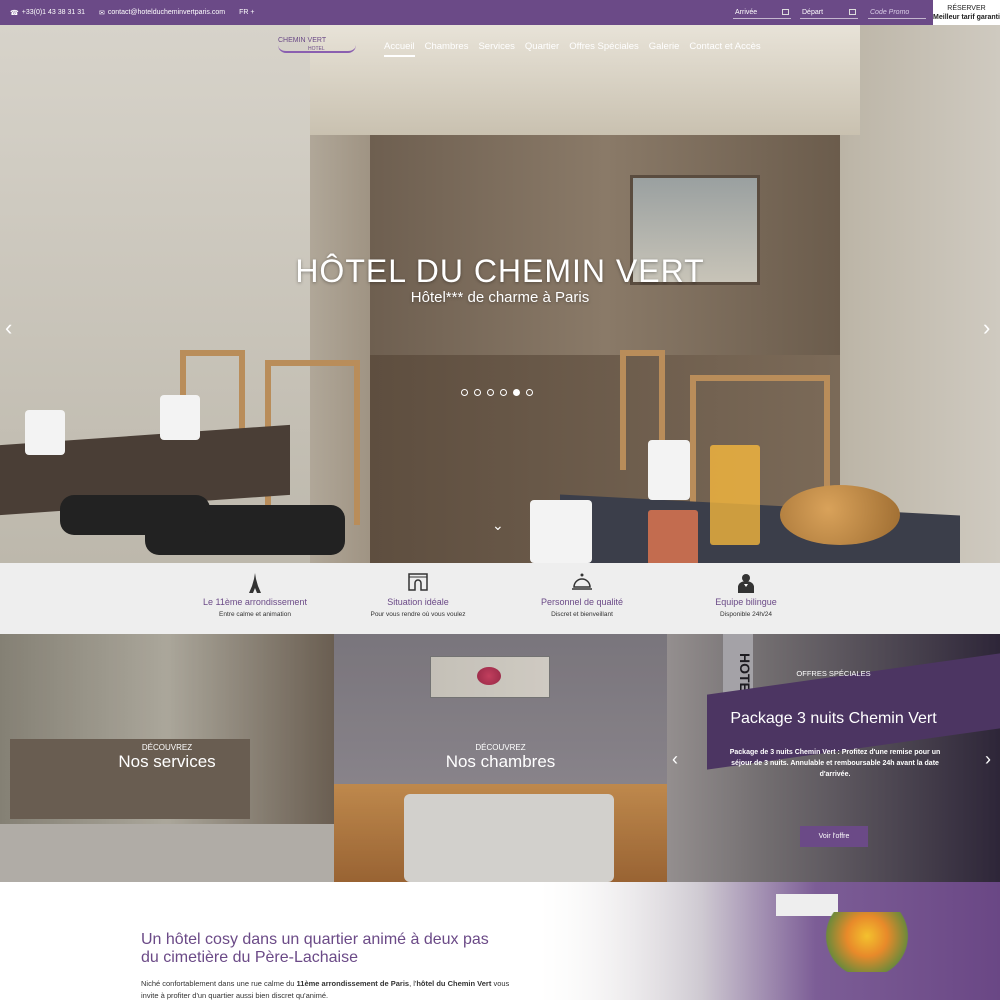  I want to click on feature-subtitle: Discret et bienveillant, so click(582, 614).